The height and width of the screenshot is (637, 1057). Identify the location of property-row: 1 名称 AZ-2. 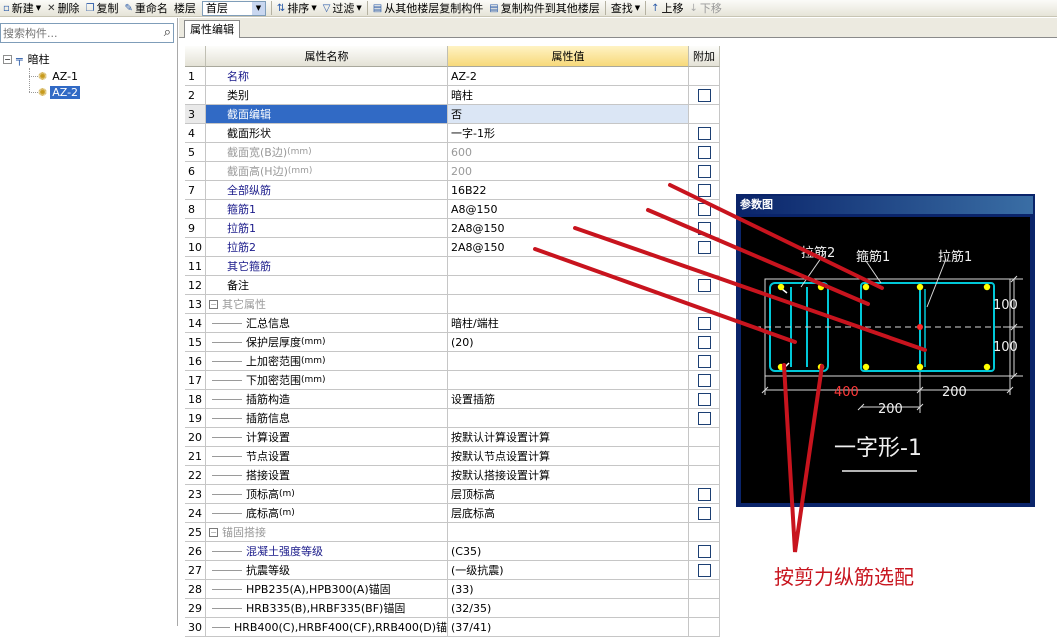
(452, 76).